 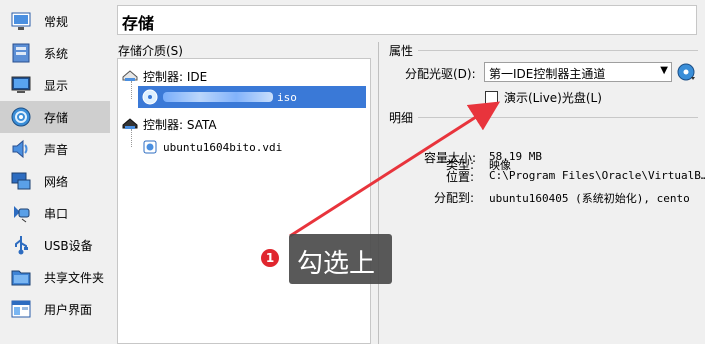 I want to click on detail-location-label: 位置:, so click(x=460, y=177).